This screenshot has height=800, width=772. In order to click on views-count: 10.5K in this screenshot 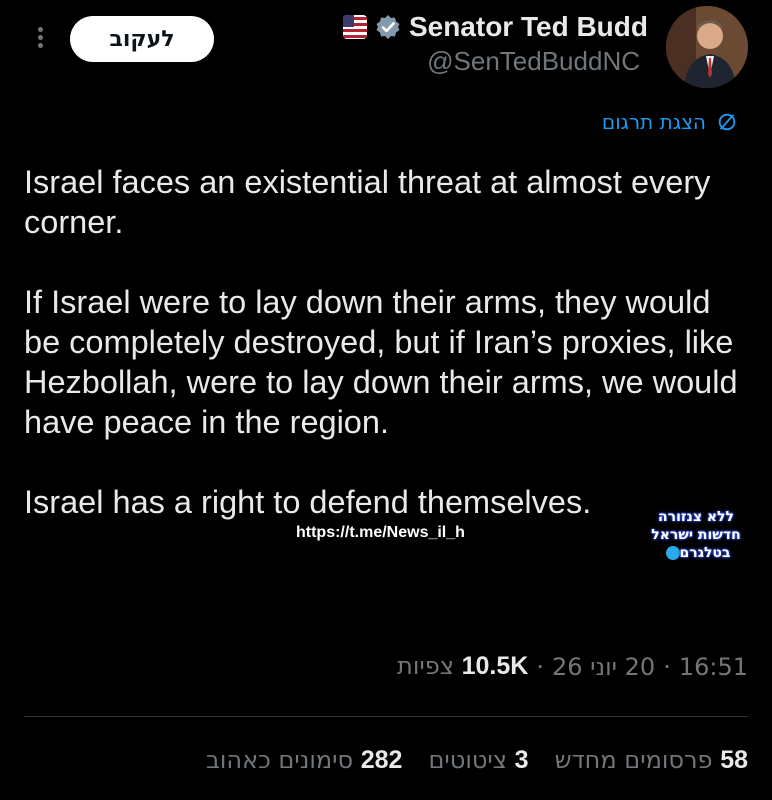, I will do `click(495, 666)`.